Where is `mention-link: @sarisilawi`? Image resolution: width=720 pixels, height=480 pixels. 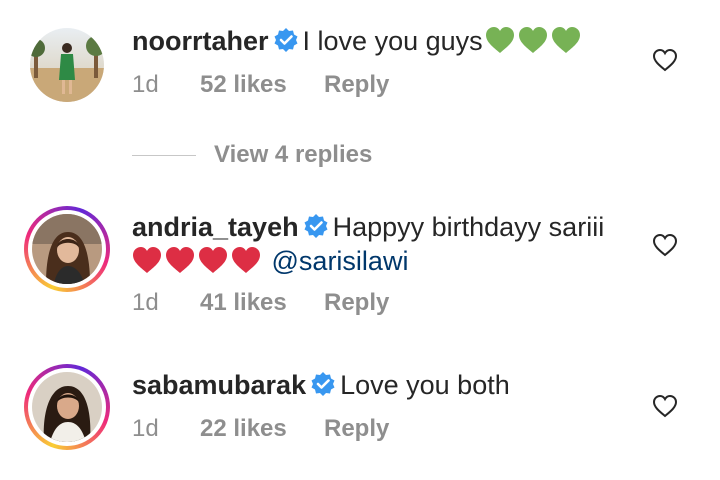
mention-link: @sarisilawi is located at coordinates (340, 261).